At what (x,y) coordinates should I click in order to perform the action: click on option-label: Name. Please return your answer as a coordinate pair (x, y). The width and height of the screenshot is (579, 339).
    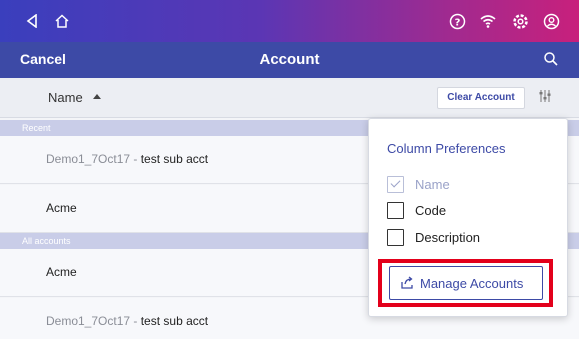
    Looking at the image, I should click on (432, 184).